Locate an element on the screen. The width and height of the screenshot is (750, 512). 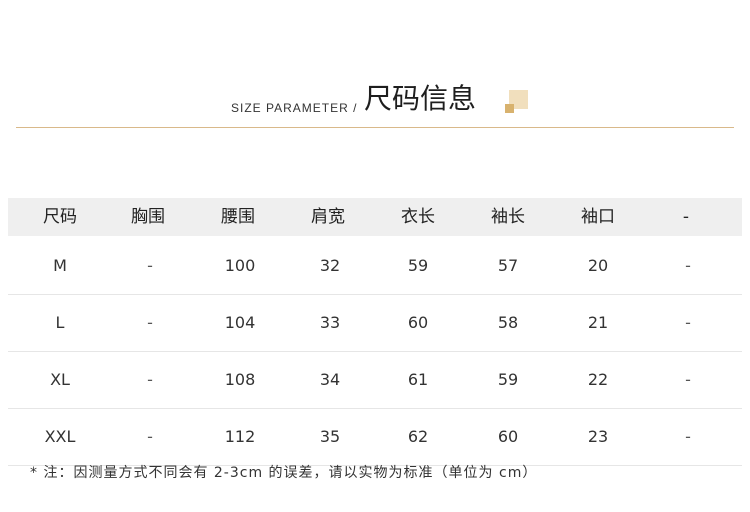
cell-cuff: 20 is located at coordinates (598, 265).